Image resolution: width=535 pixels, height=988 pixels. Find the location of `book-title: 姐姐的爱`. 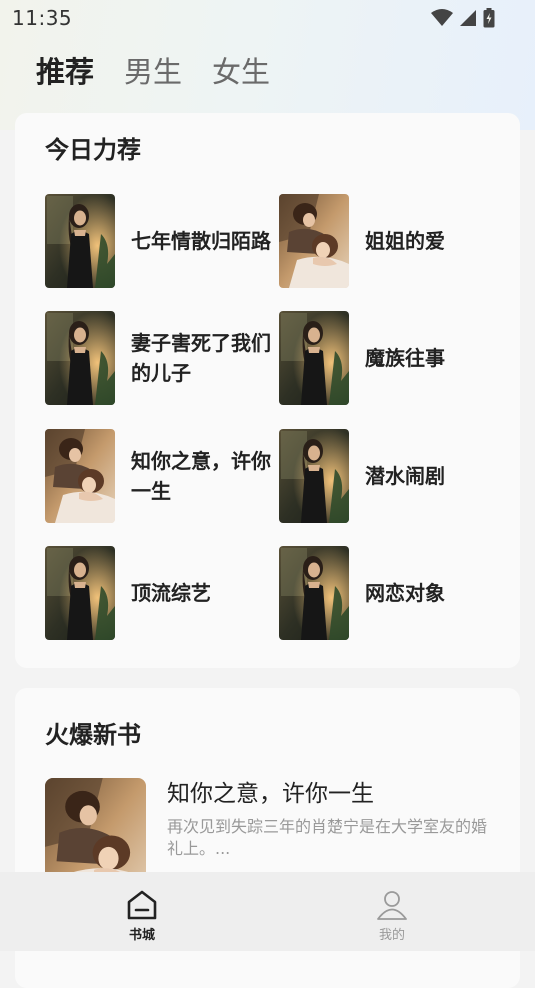

book-title: 姐姐的爱 is located at coordinates (405, 241).